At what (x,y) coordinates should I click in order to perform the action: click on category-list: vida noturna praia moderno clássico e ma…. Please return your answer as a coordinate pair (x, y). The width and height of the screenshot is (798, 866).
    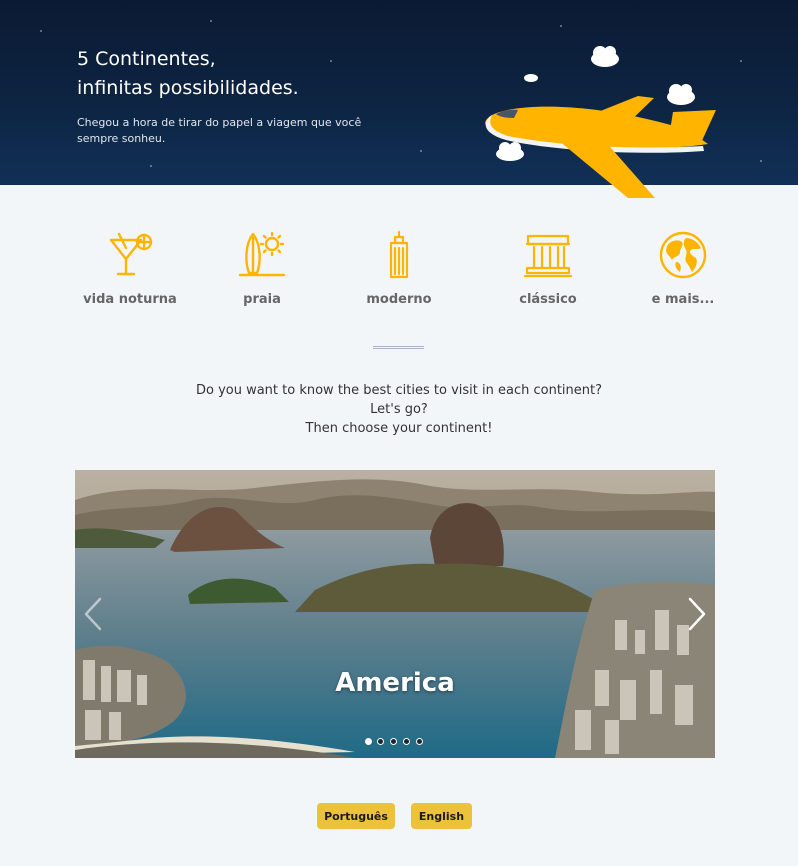
    Looking at the image, I should click on (400, 275).